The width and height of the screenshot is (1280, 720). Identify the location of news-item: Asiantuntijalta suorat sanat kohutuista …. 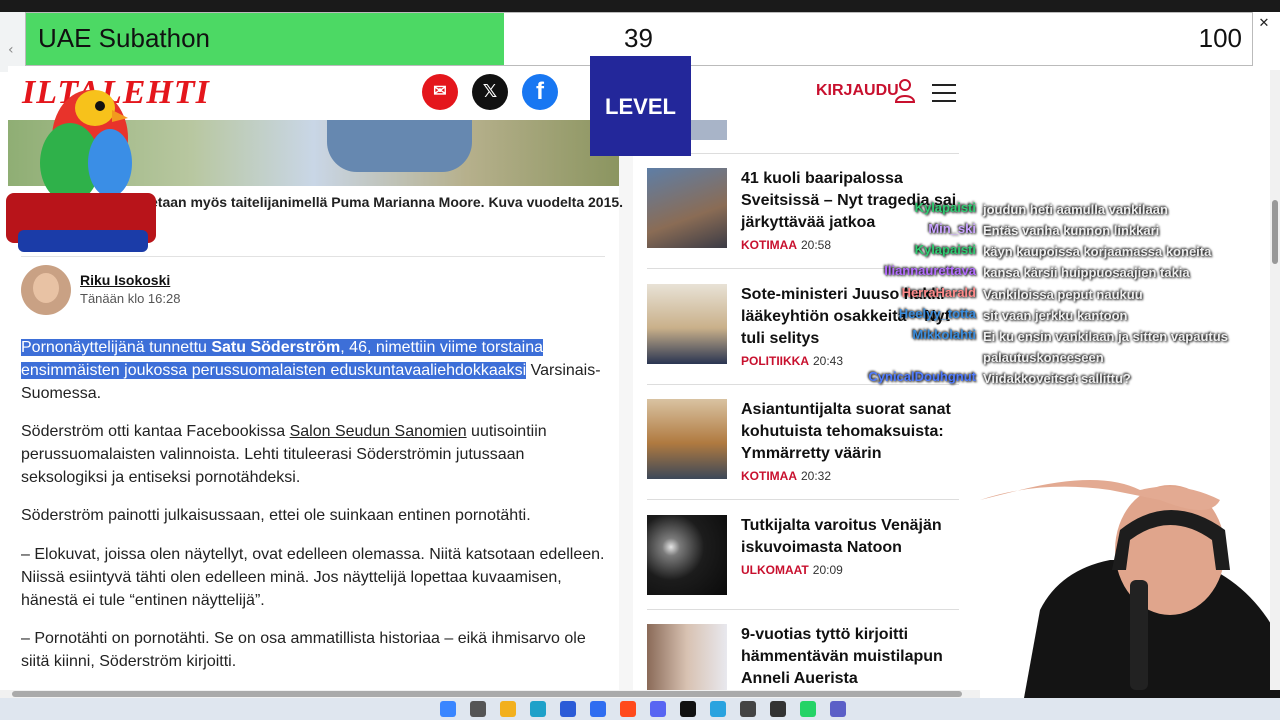
(803, 441).